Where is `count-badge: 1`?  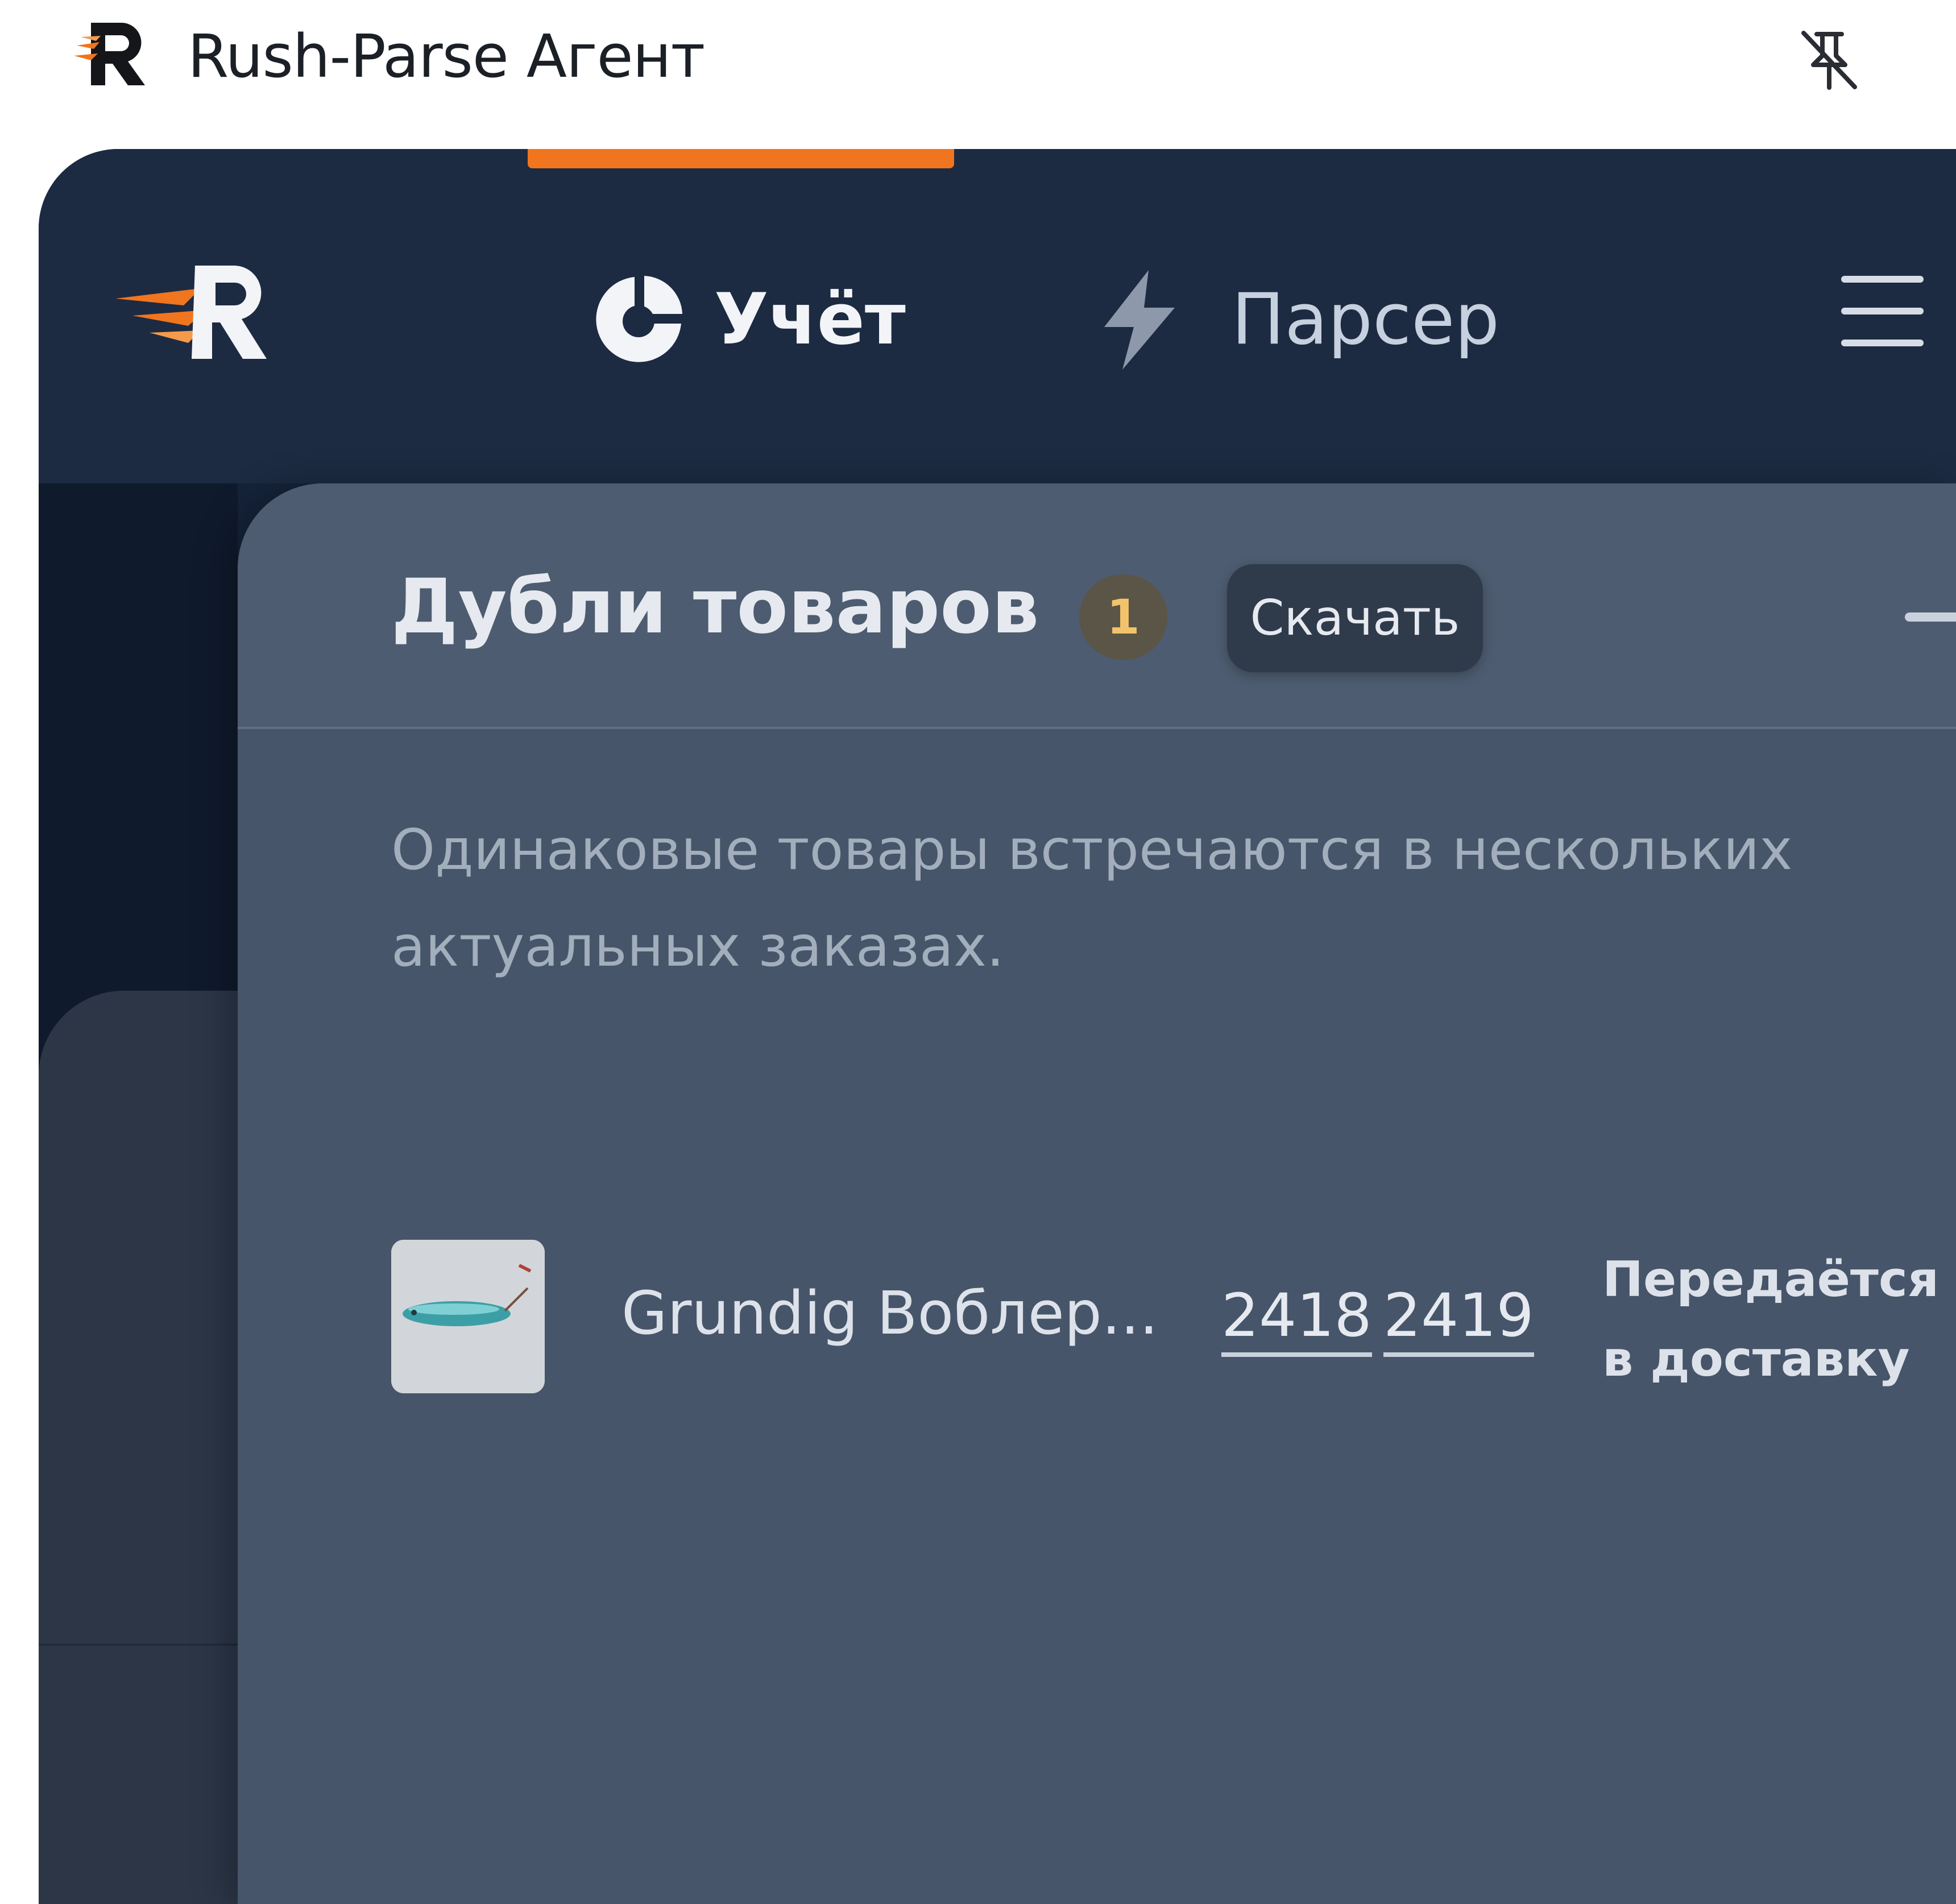 count-badge: 1 is located at coordinates (1123, 617).